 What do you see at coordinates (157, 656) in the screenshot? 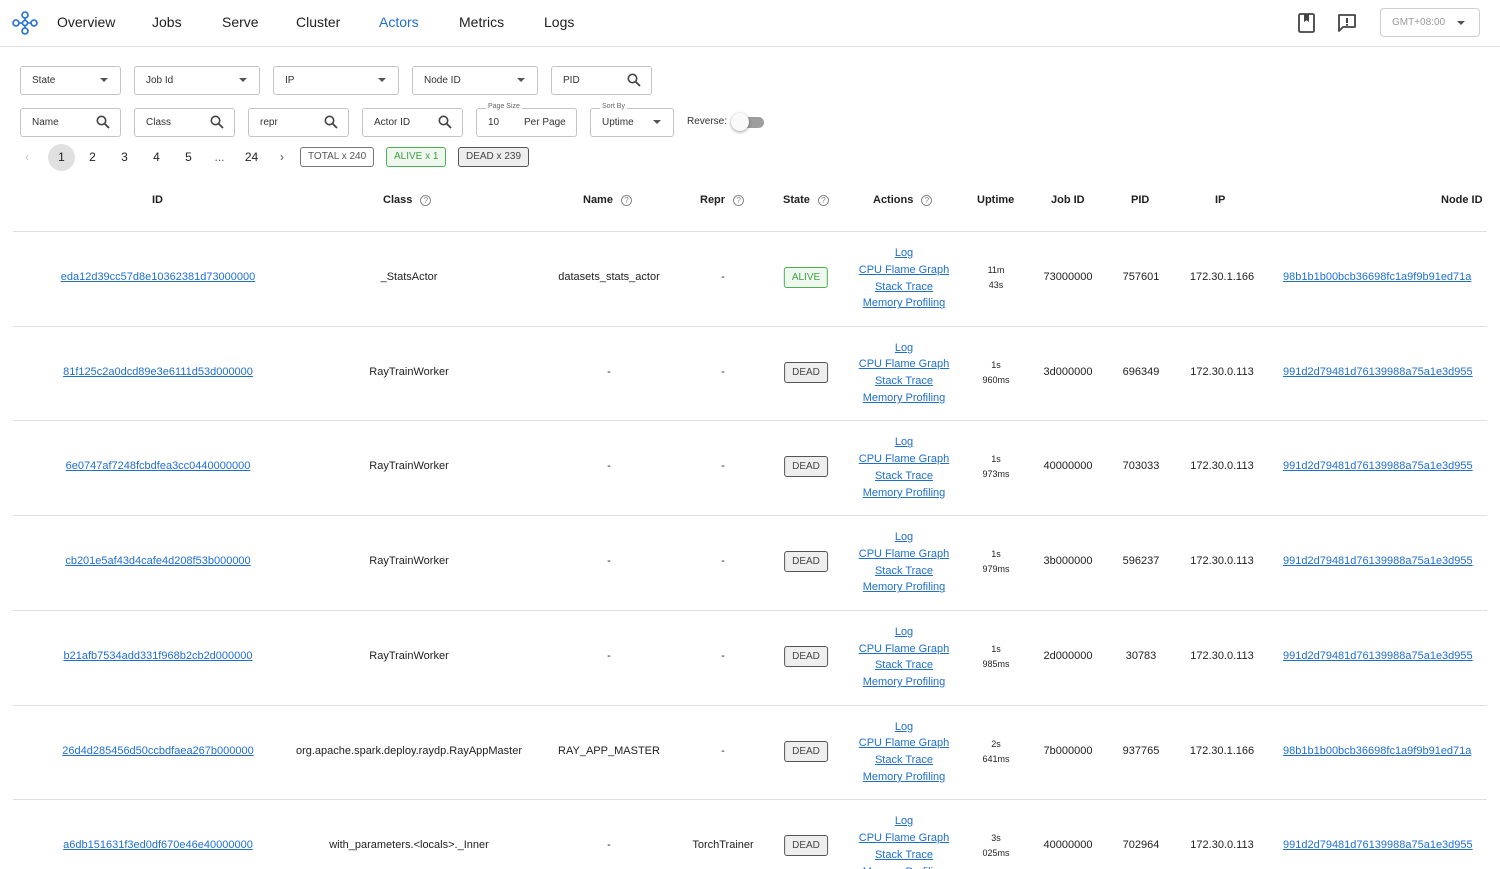
I see `actor-id-link: b21afb7534add331f968b2cb2d000000` at bounding box center [157, 656].